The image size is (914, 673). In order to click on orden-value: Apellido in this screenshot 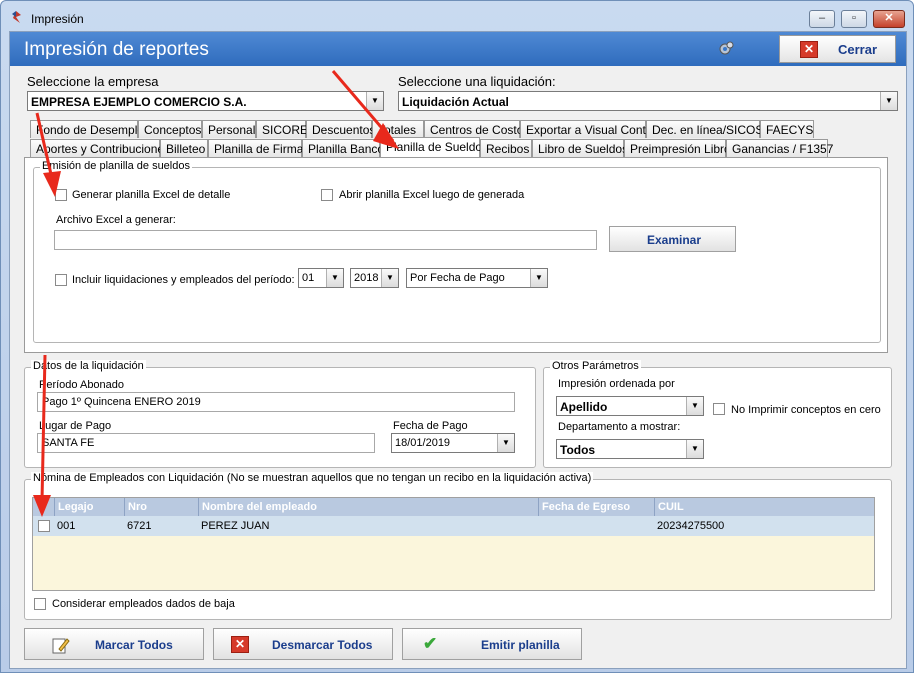, I will do `click(584, 407)`.